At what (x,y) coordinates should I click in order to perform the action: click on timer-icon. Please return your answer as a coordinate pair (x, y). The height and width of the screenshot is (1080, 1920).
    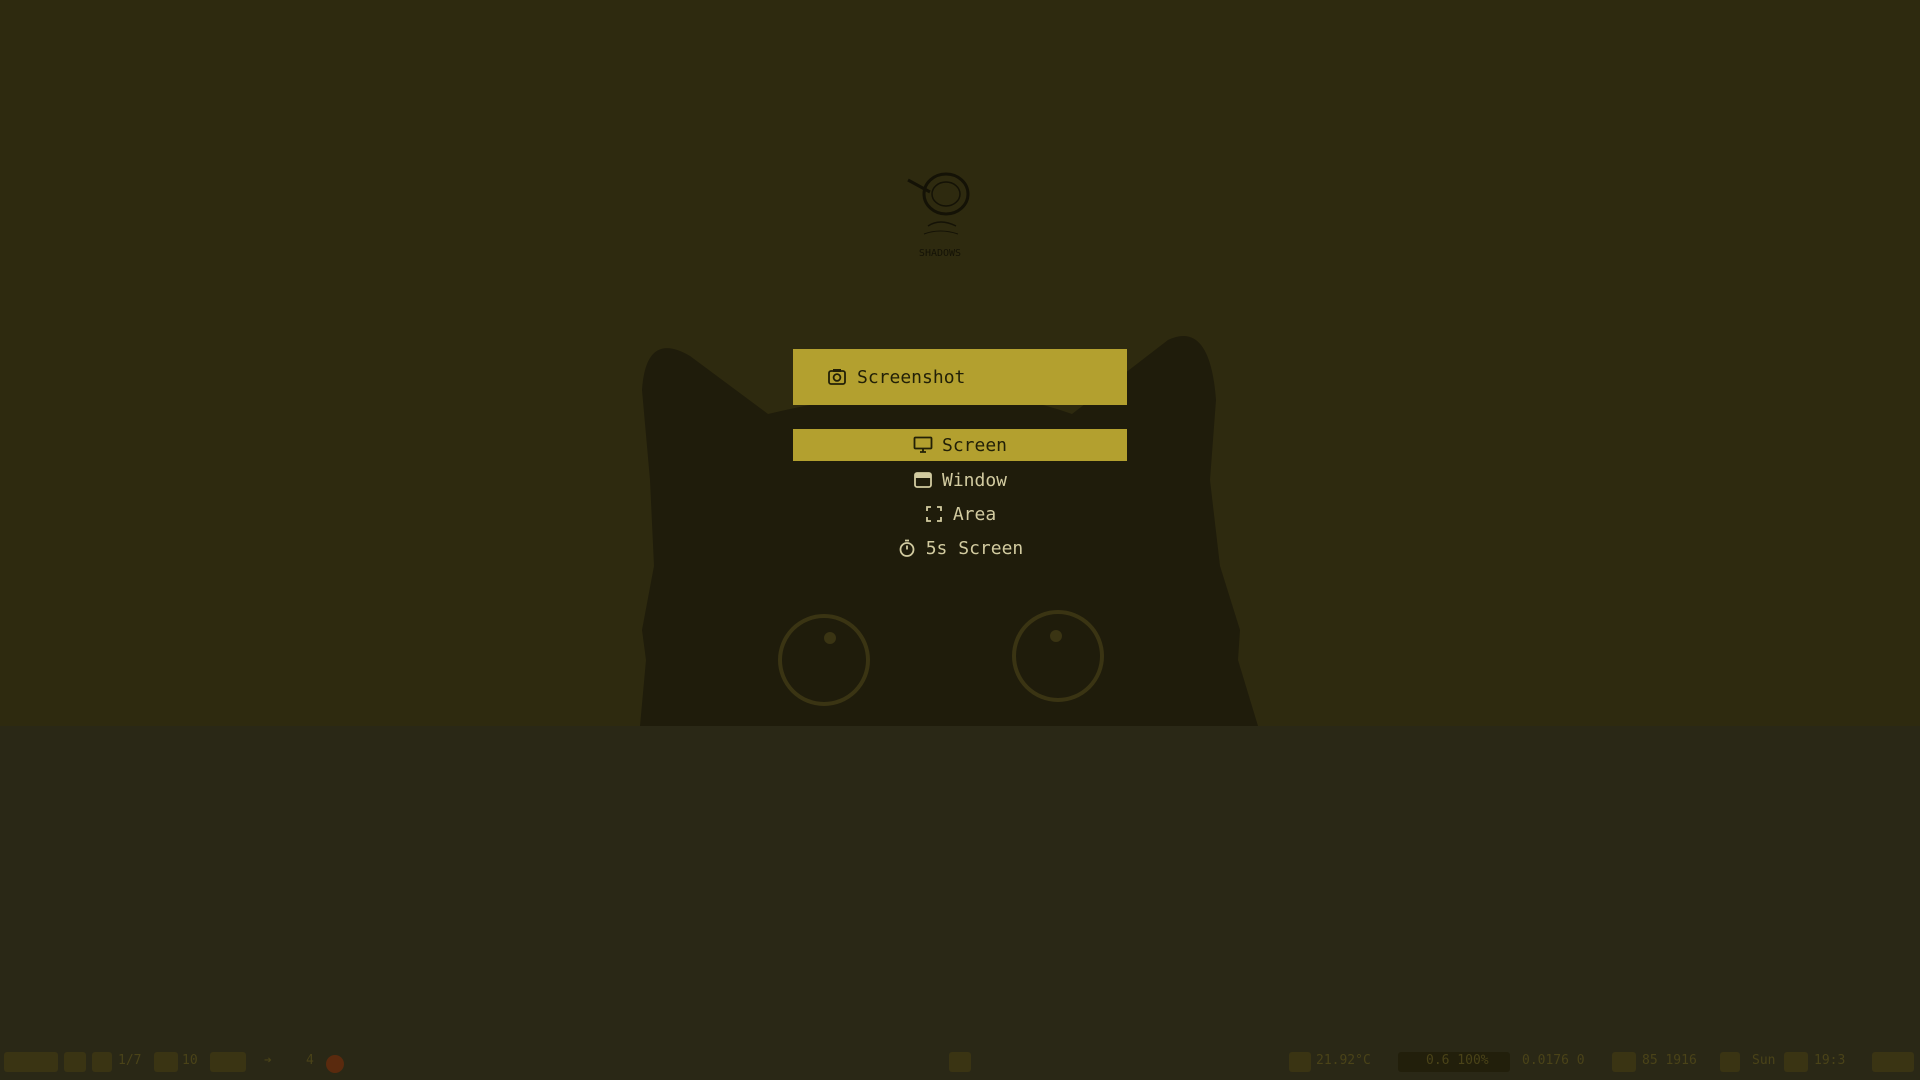
    Looking at the image, I should click on (907, 548).